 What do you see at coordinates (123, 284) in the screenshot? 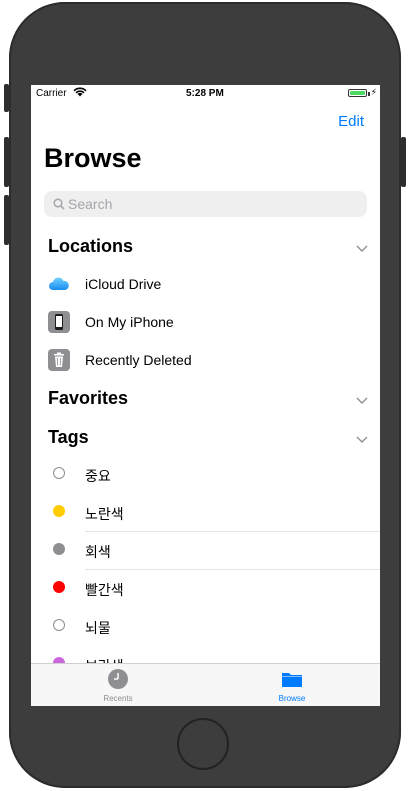
I see `location-label: iCloud Drive` at bounding box center [123, 284].